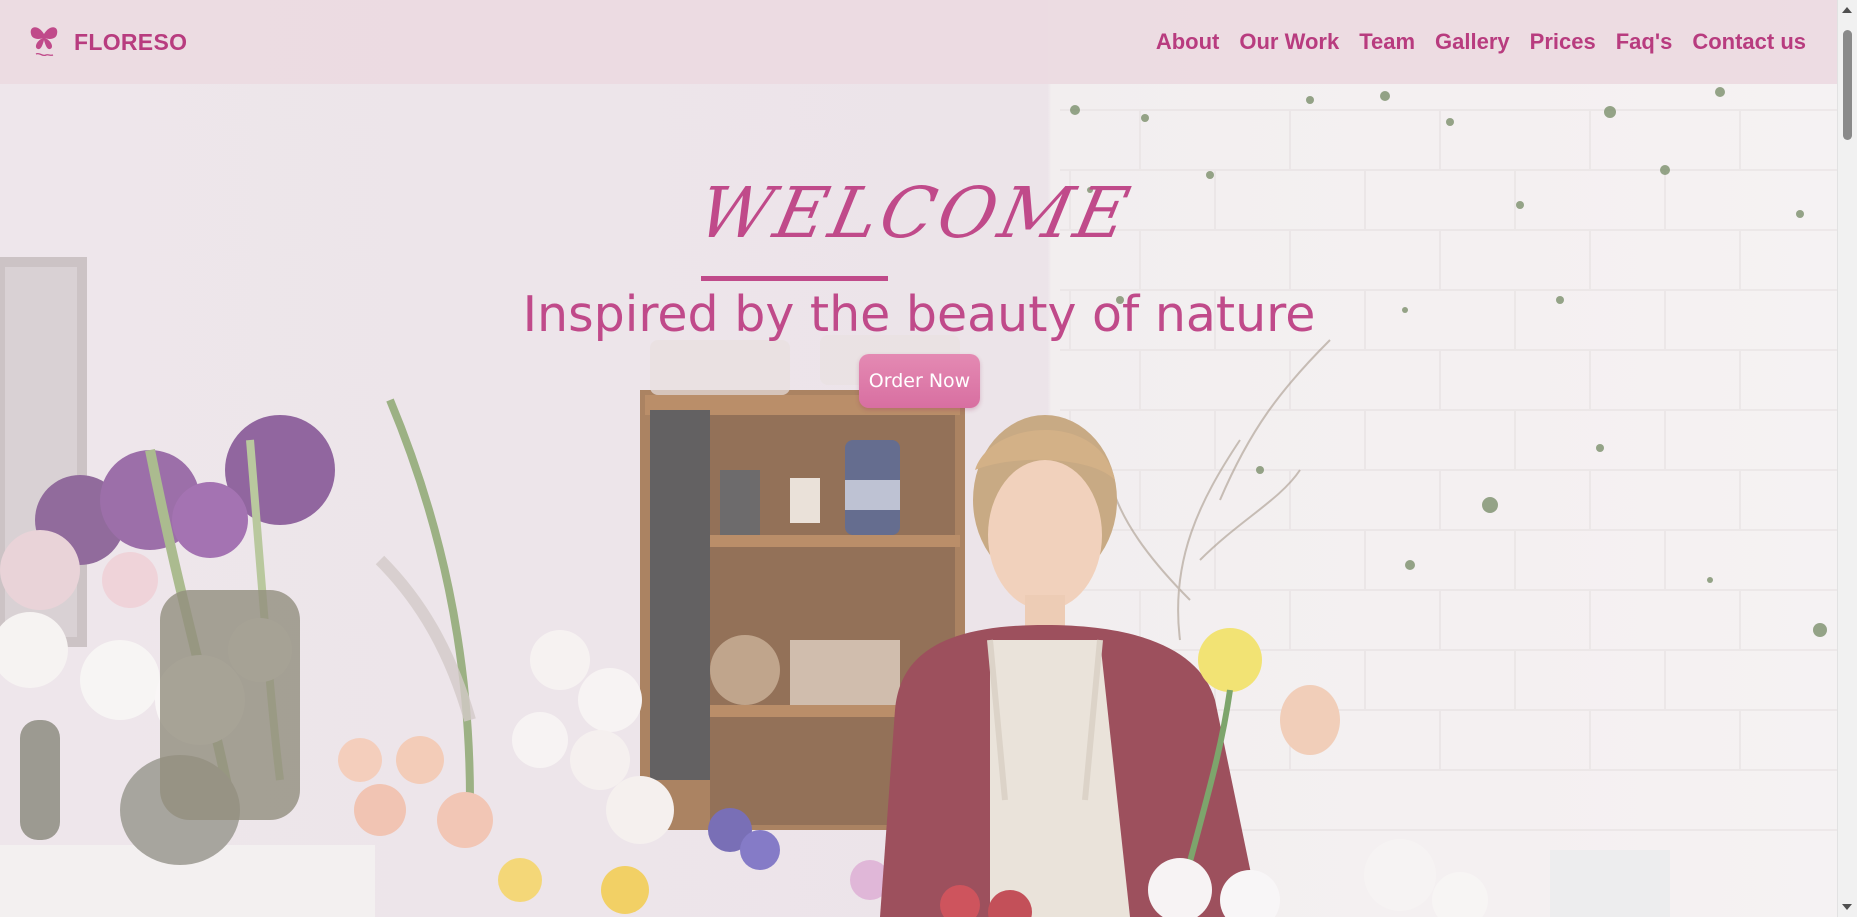  Describe the element at coordinates (1289, 42) in the screenshot. I see `nav-link-our-work: Our Work` at that location.